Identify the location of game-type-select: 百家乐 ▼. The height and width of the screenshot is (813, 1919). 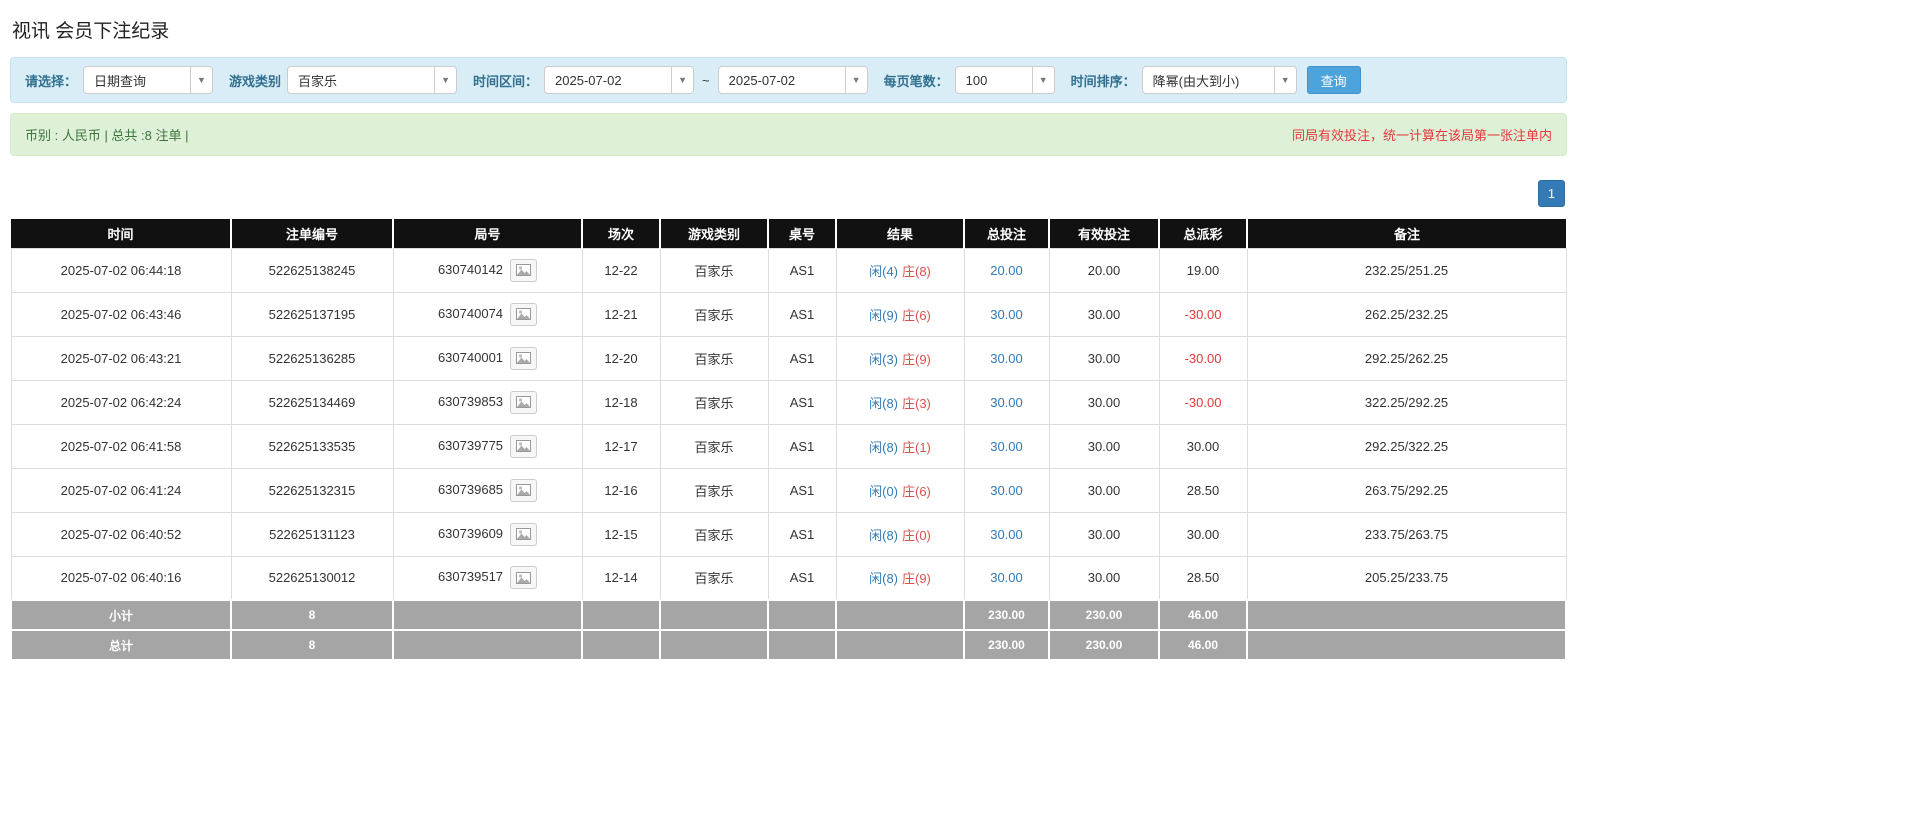
(372, 80).